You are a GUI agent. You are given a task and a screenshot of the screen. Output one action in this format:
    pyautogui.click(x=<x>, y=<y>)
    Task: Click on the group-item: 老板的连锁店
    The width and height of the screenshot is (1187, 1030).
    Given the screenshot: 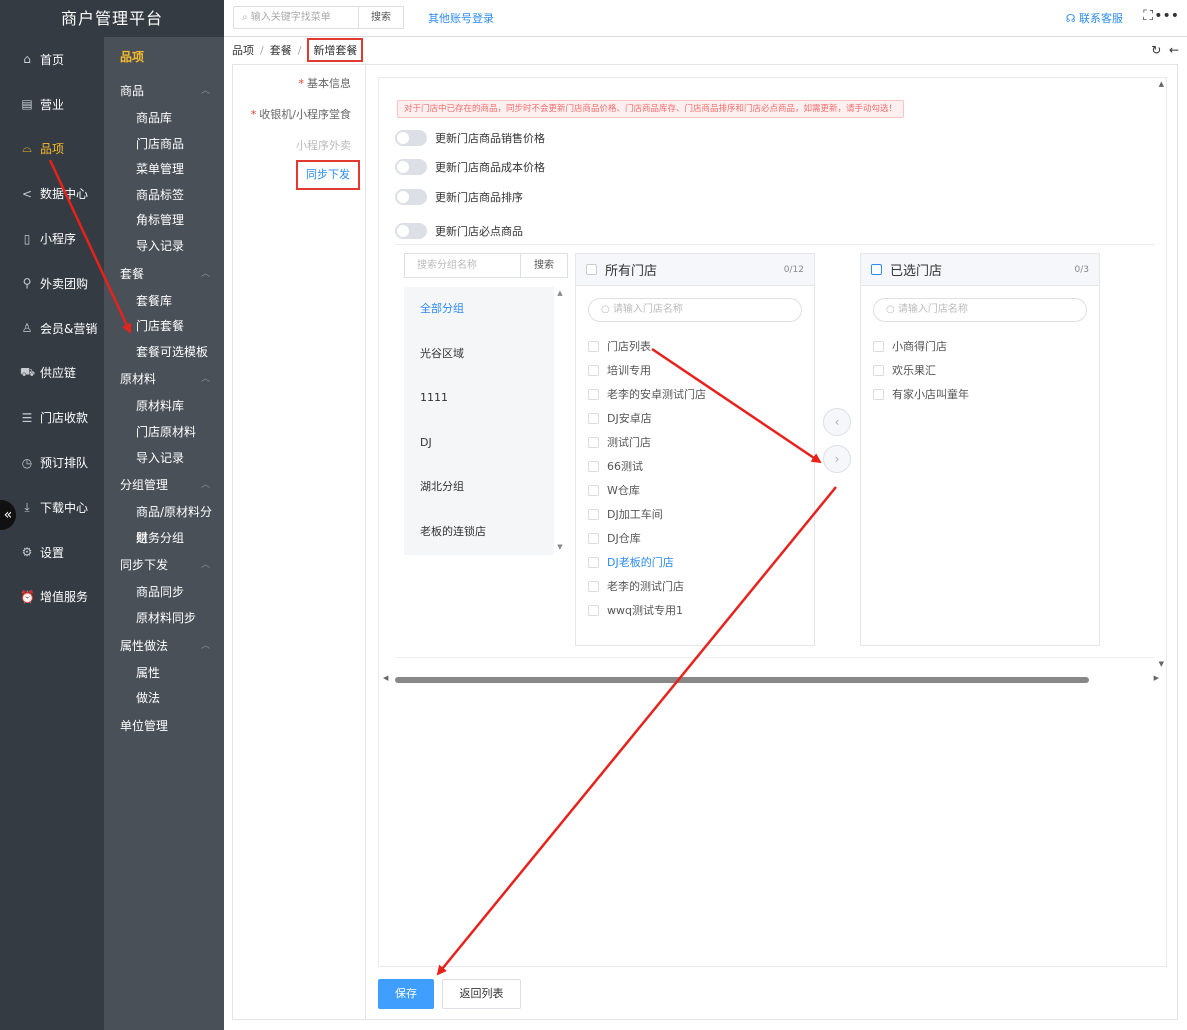 What is the action you would take?
    pyautogui.click(x=479, y=532)
    